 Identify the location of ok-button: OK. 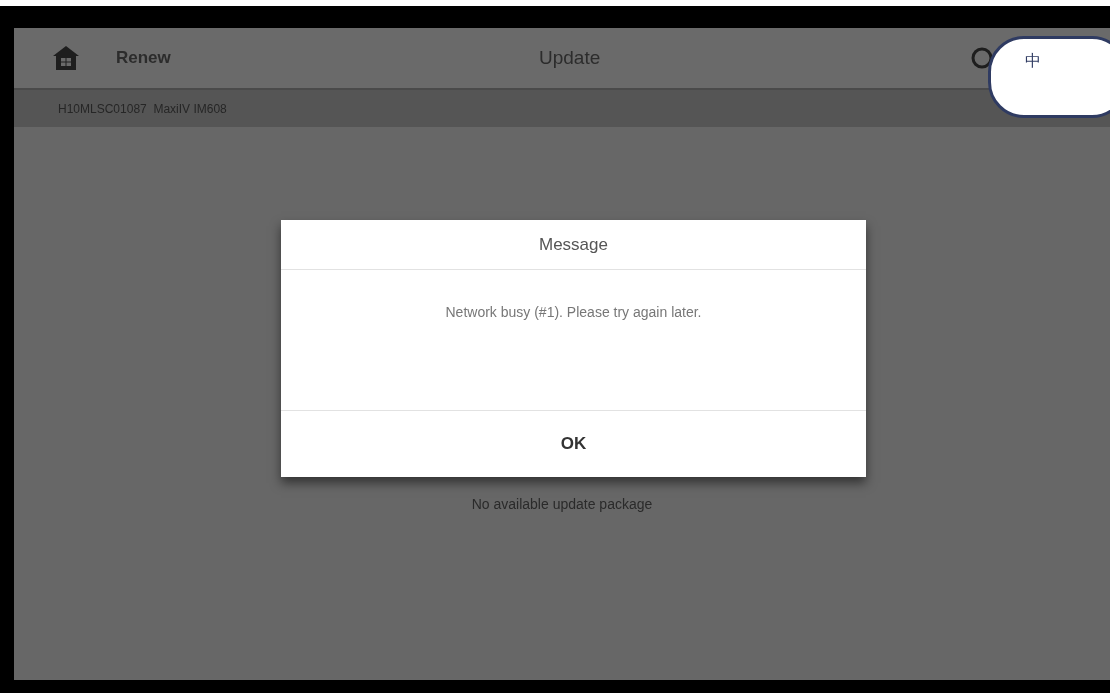
(573, 444).